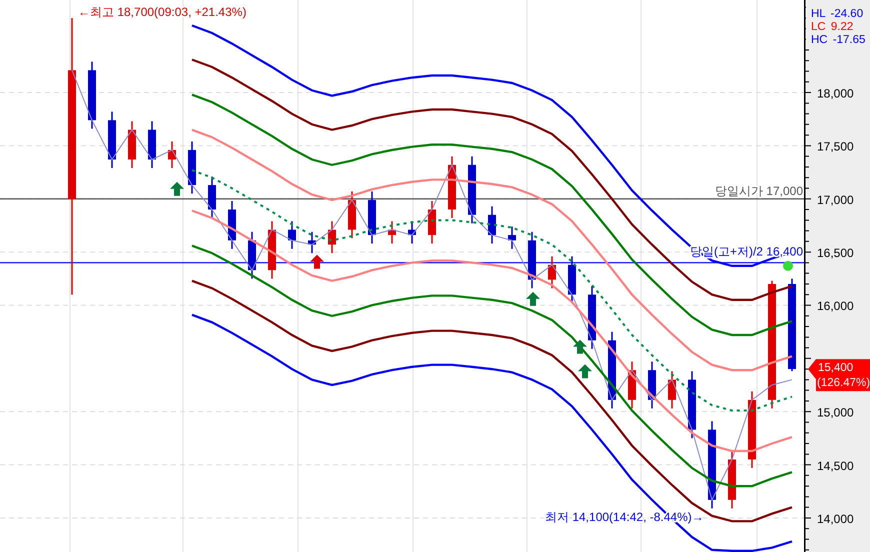 Image resolution: width=870 pixels, height=552 pixels. What do you see at coordinates (758, 191) in the screenshot?
I see `reference-label: 당일시가 17,000` at bounding box center [758, 191].